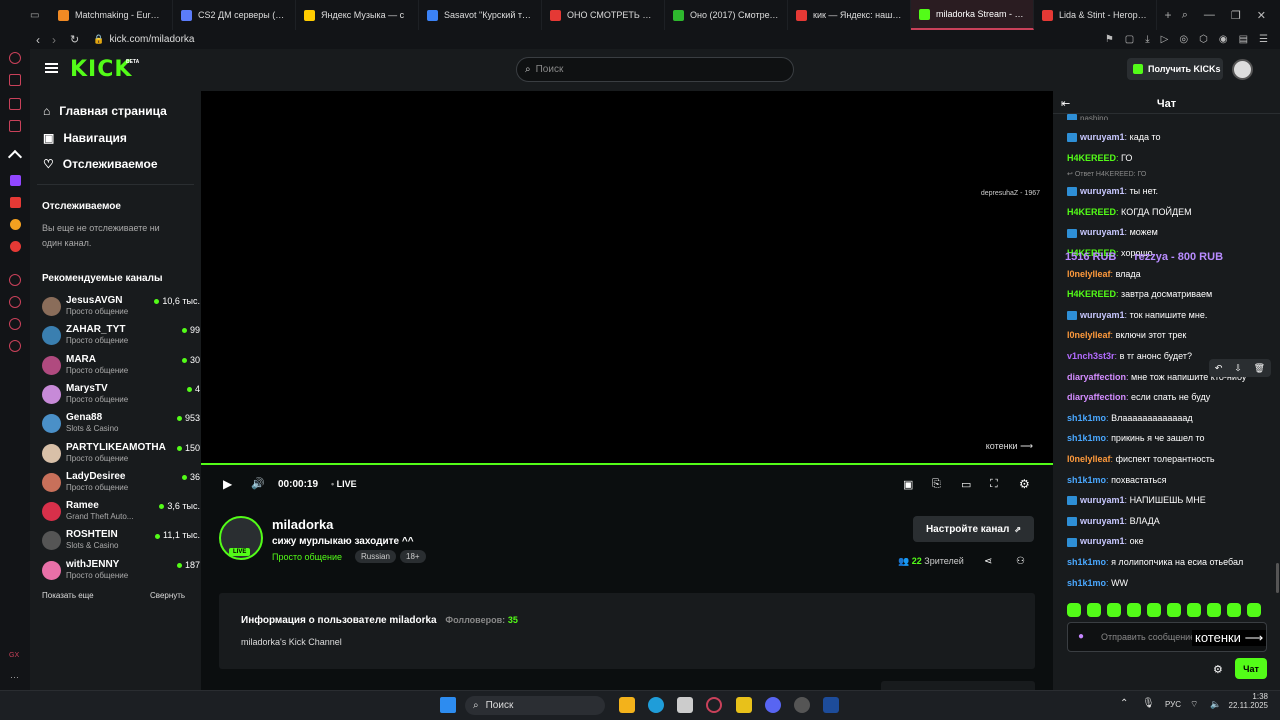 This screenshot has height=720, width=1280. Describe the element at coordinates (1218, 669) in the screenshot. I see `chat-settings-icon: ⚙` at that location.